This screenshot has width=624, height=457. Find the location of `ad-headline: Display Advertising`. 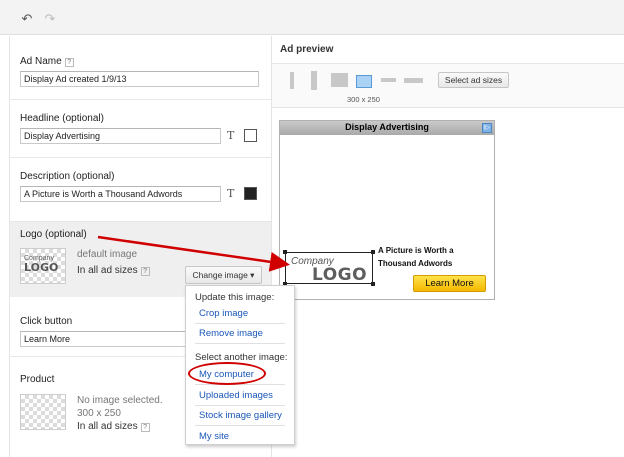

ad-headline: Display Advertising is located at coordinates (387, 127).